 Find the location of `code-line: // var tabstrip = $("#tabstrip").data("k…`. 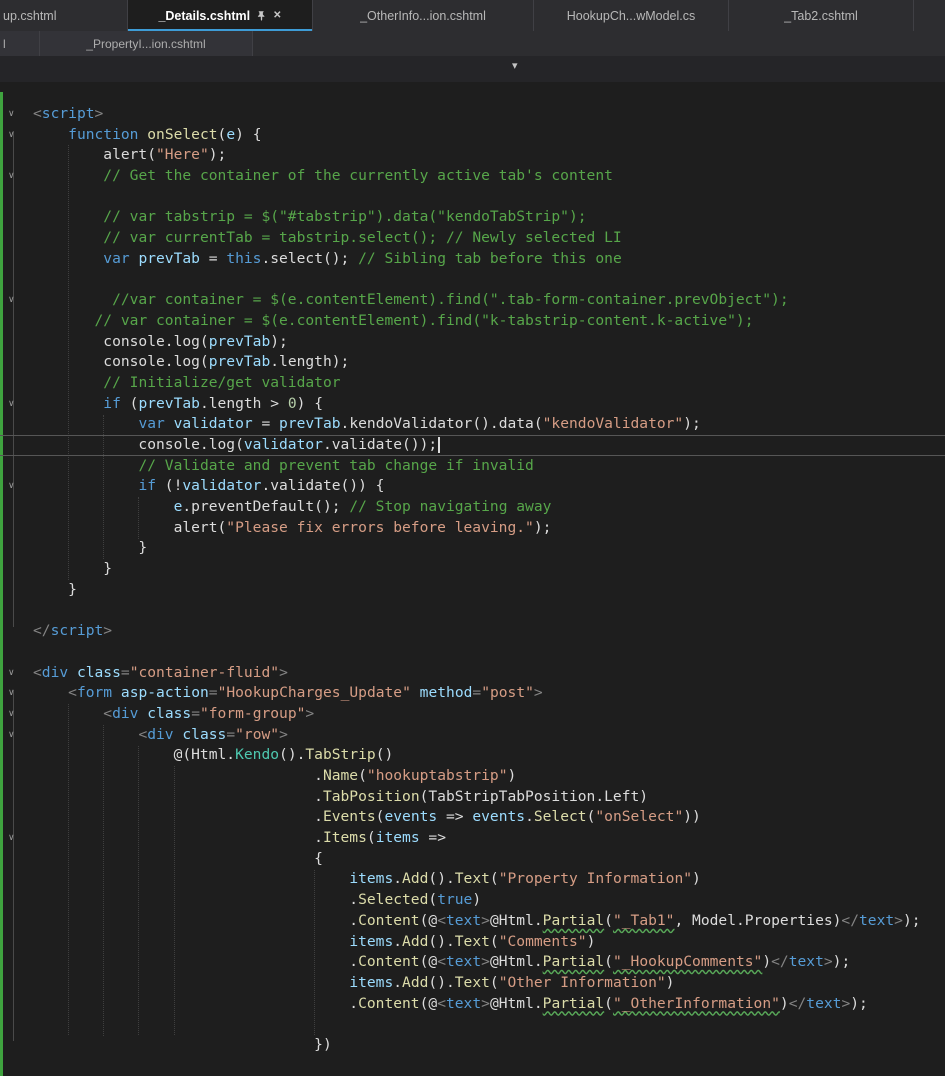

code-line: // var tabstrip = $("#tabstrip").data("k… is located at coordinates (472, 217).